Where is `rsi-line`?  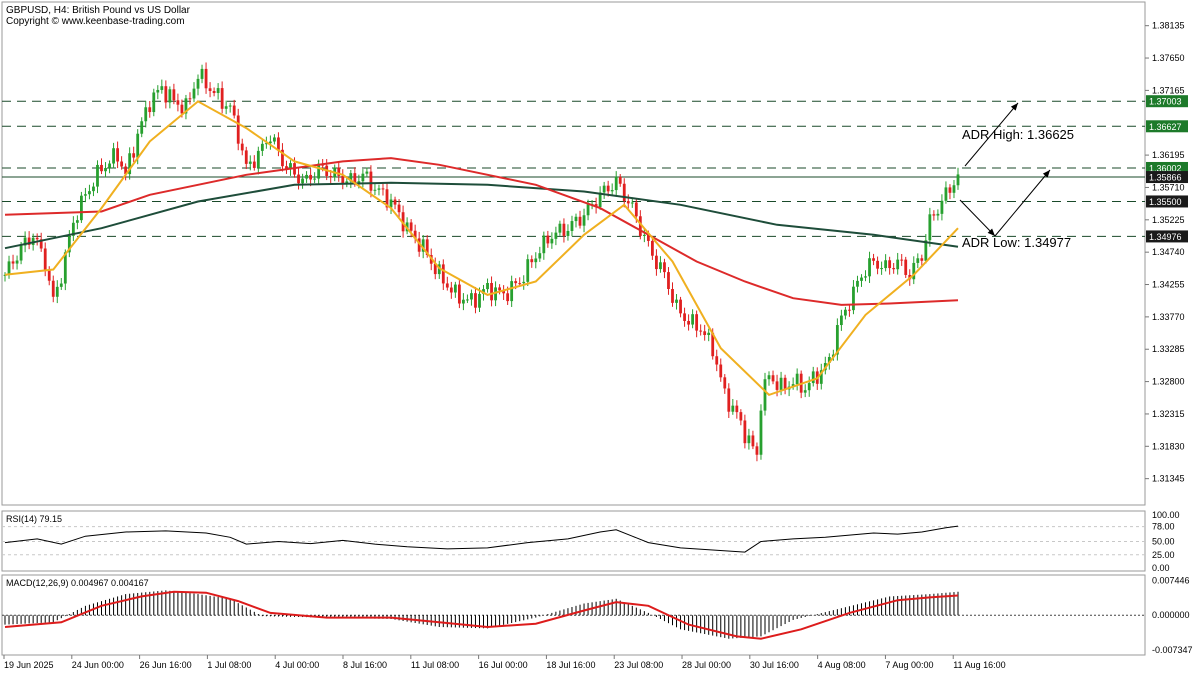
rsi-line is located at coordinates (481, 539).